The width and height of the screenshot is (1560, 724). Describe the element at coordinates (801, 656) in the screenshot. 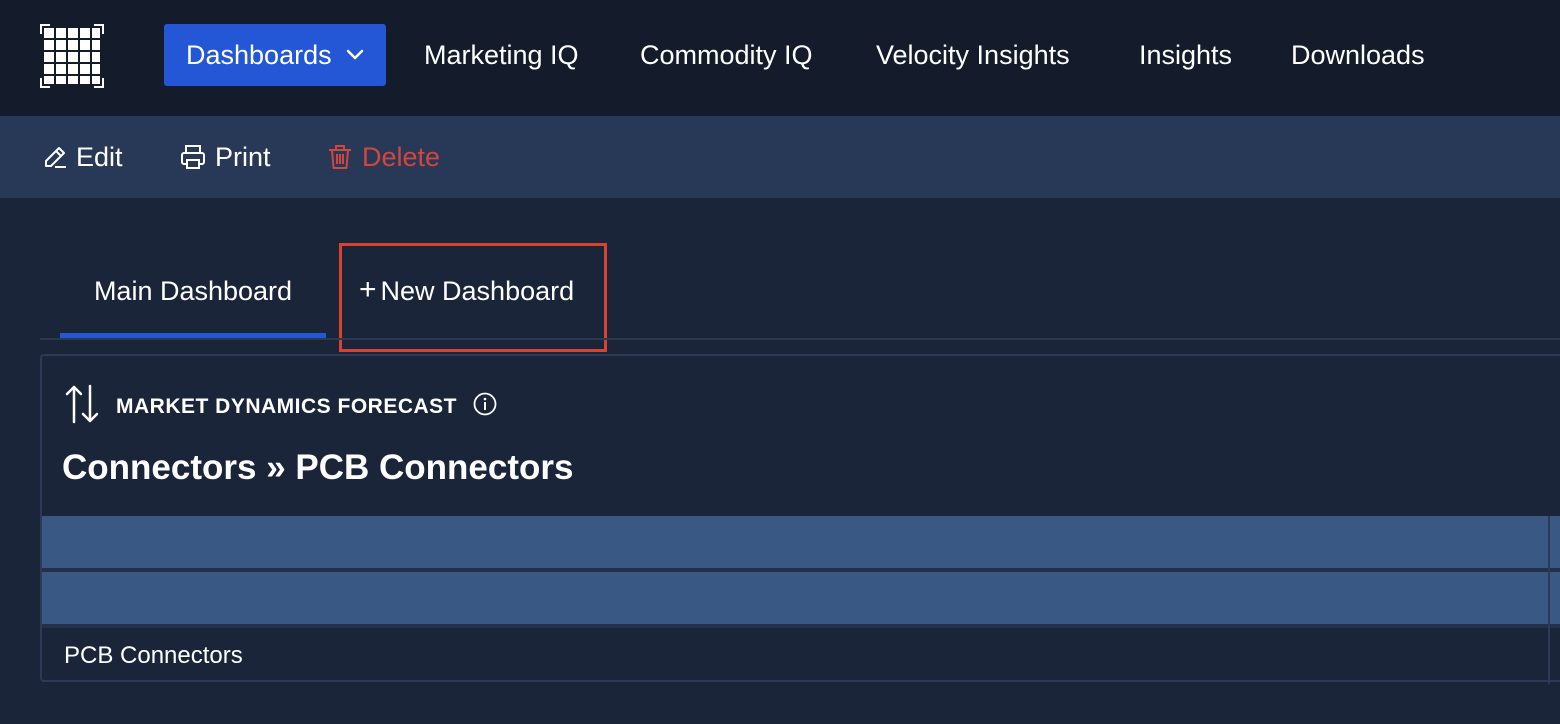

I see `table-row: PCB Connectors` at that location.